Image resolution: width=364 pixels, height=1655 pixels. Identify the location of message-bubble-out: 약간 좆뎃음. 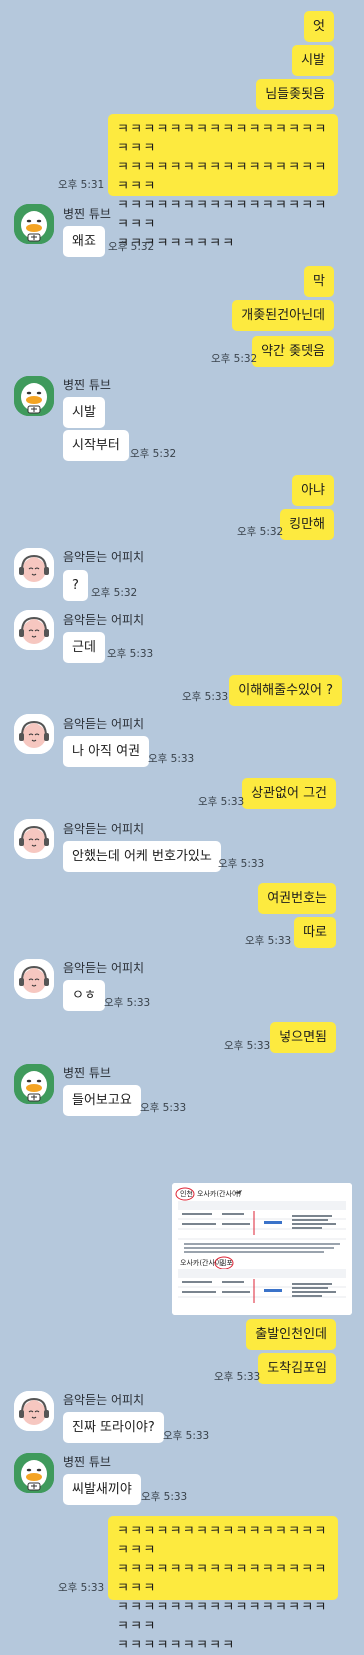
(293, 351).